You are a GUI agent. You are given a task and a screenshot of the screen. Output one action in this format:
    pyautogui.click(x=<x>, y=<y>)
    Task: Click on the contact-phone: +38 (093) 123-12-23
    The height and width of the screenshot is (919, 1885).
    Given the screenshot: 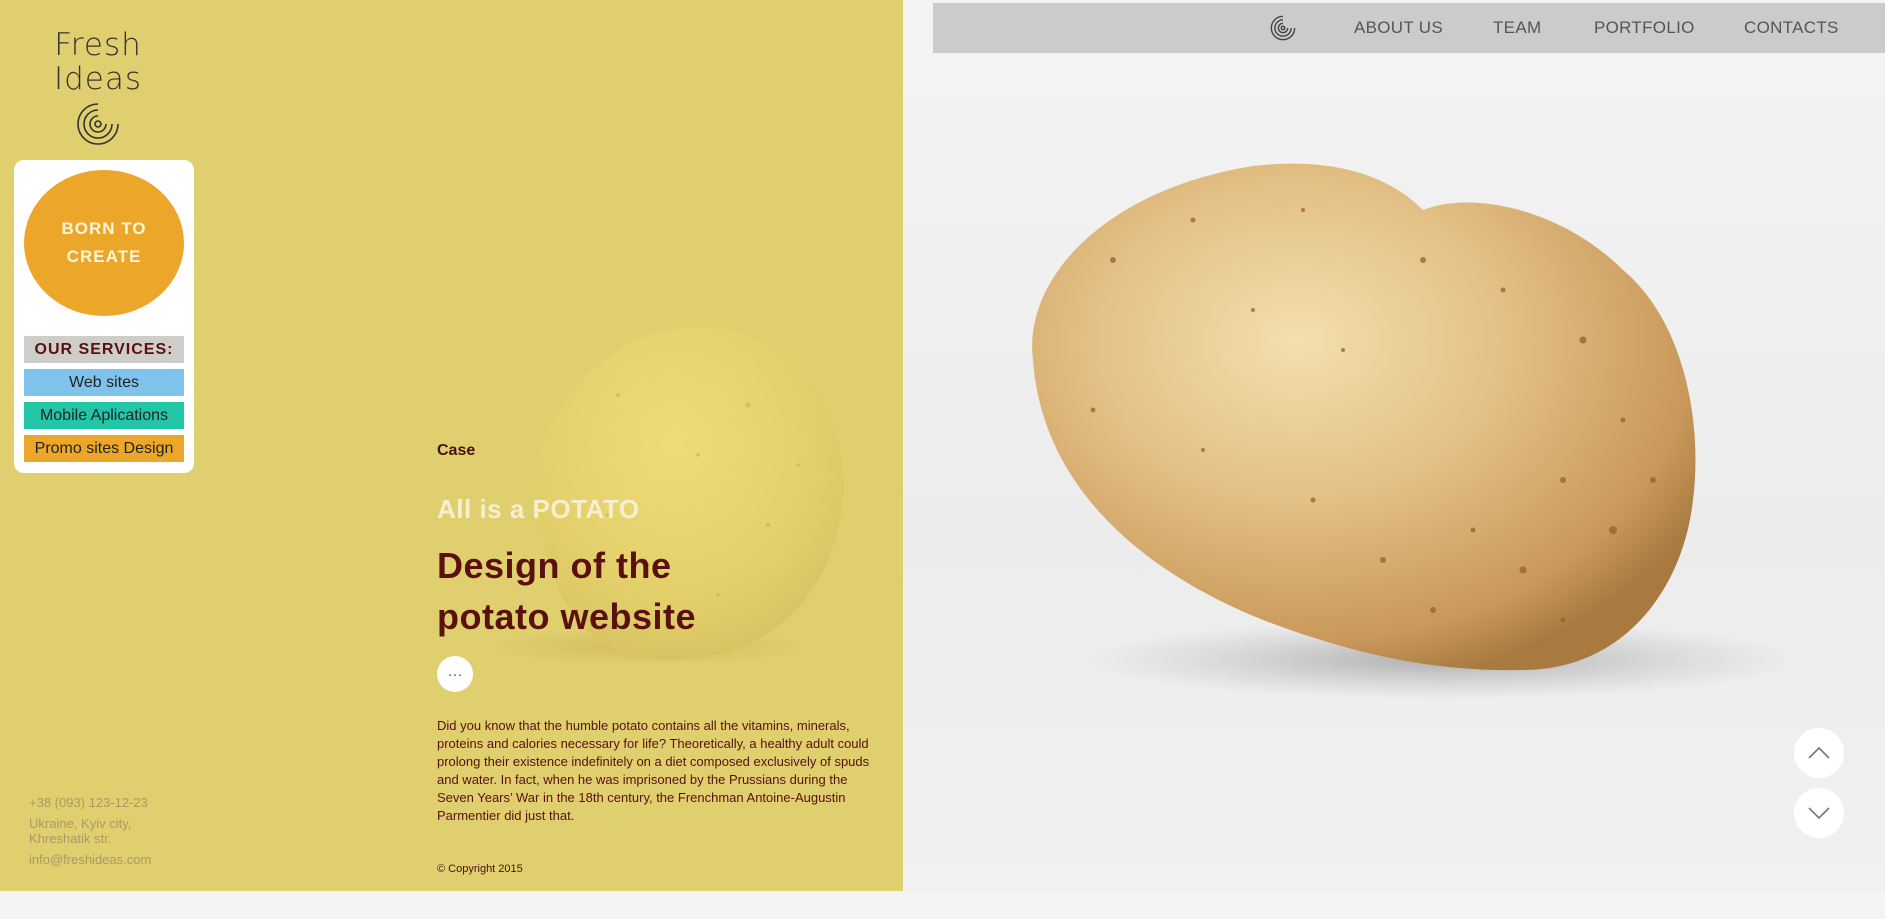 What is the action you would take?
    pyautogui.click(x=94, y=802)
    